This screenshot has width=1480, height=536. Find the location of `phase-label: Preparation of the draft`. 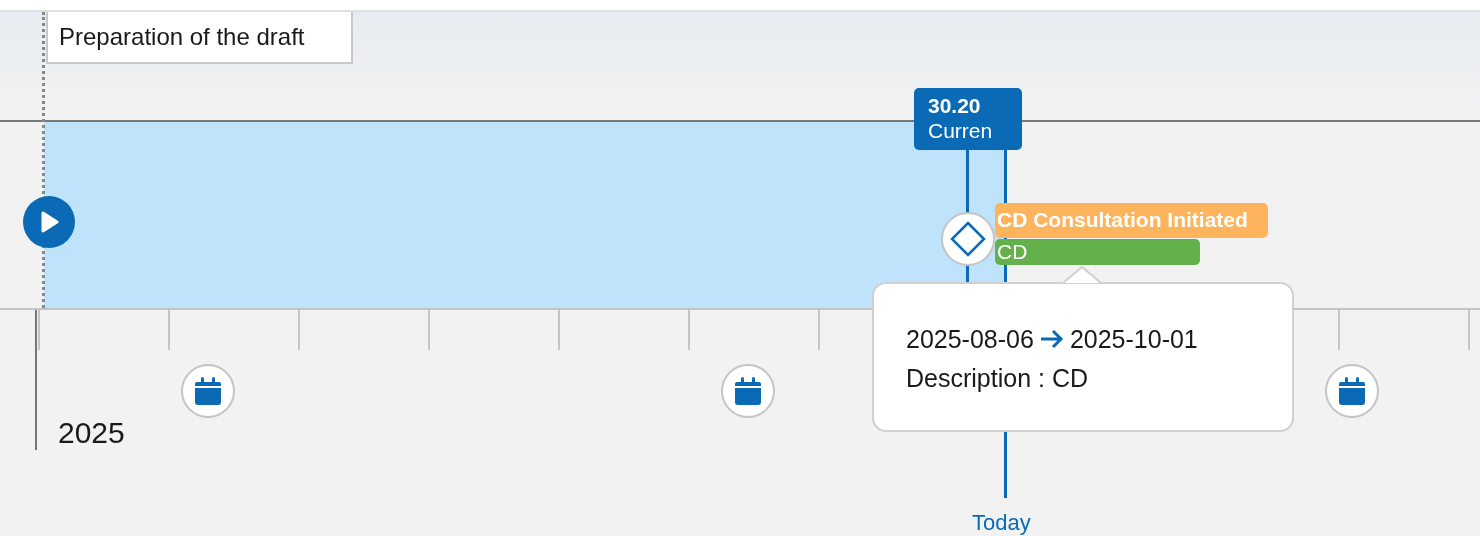

phase-label: Preparation of the draft is located at coordinates (199, 38).